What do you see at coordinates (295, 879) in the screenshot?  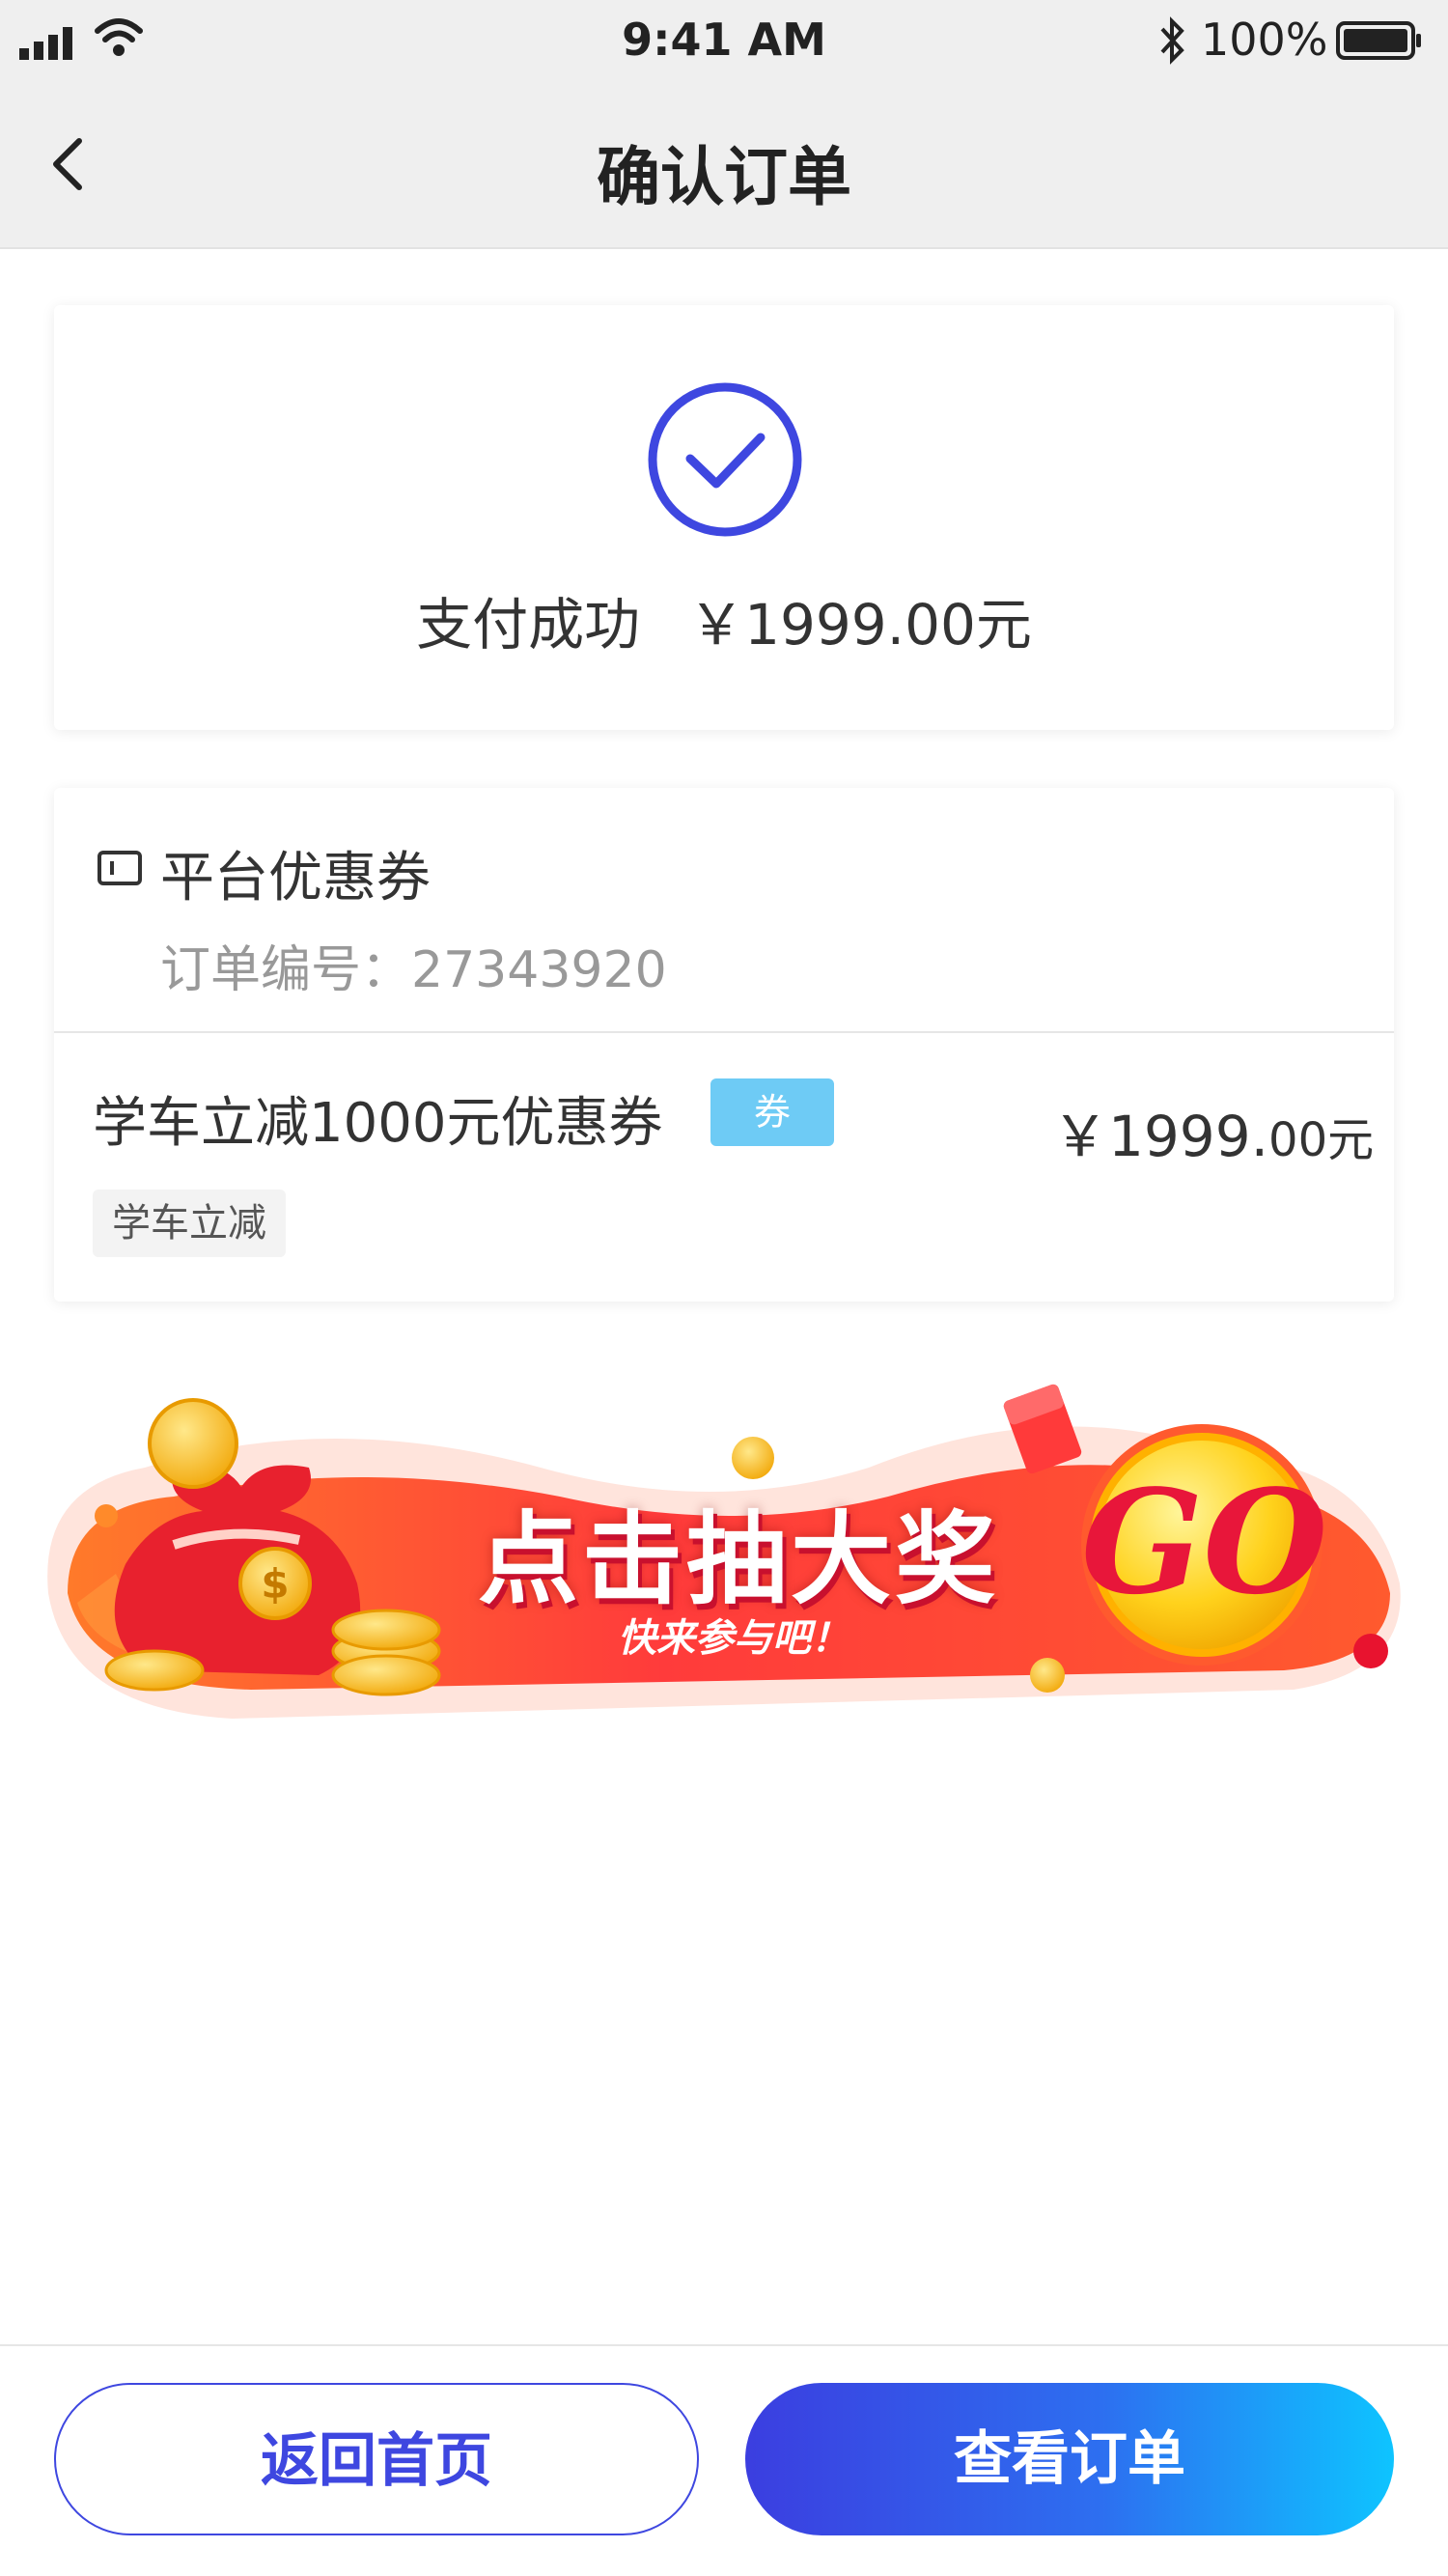 I see `coupon-title: 平台优惠券` at bounding box center [295, 879].